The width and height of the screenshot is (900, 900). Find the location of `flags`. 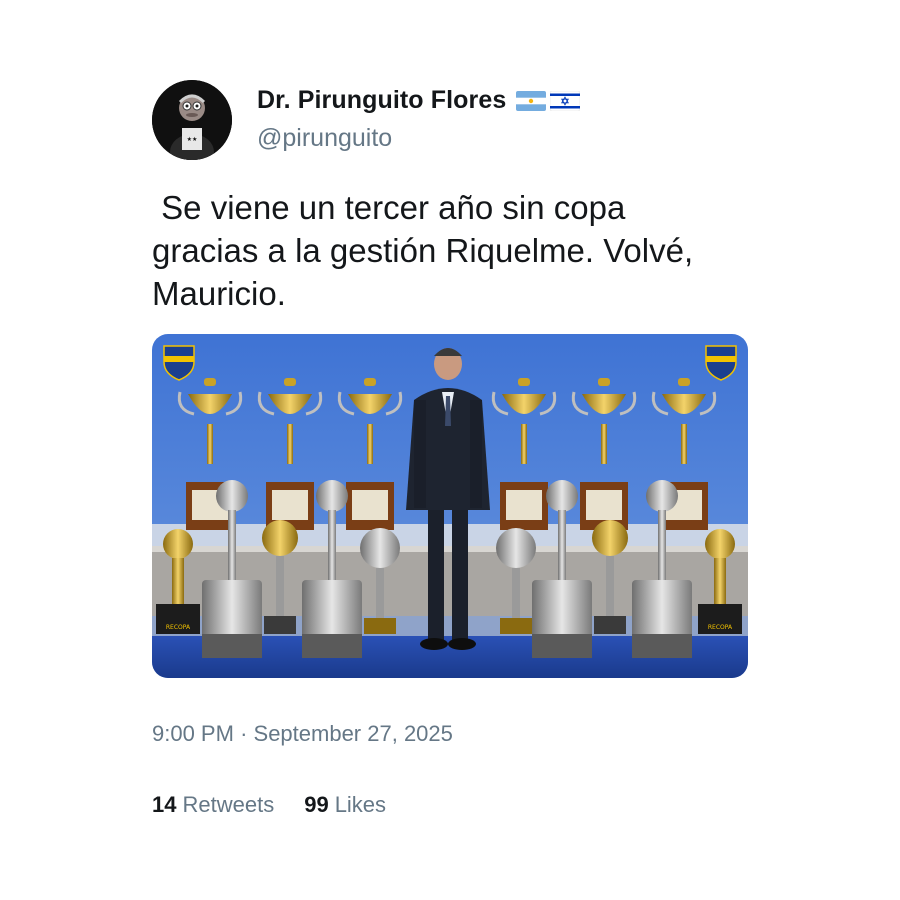

flags is located at coordinates (548, 100).